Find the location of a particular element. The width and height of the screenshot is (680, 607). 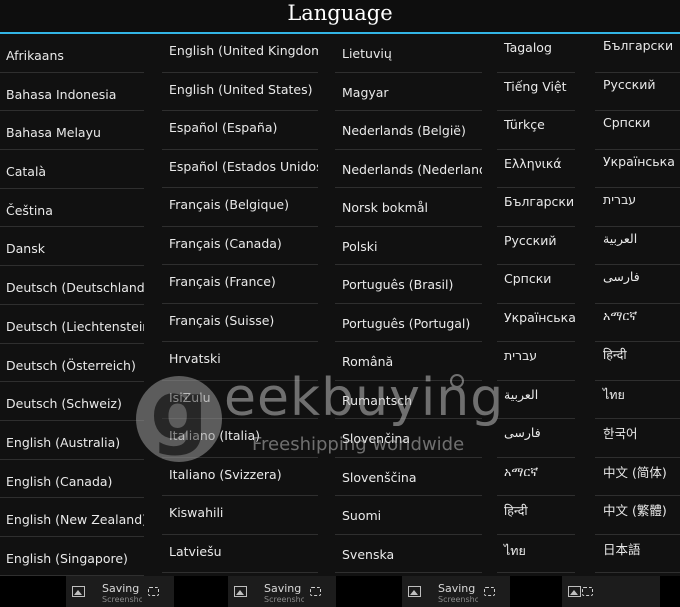

language-option: Rumantsch is located at coordinates (408, 400).